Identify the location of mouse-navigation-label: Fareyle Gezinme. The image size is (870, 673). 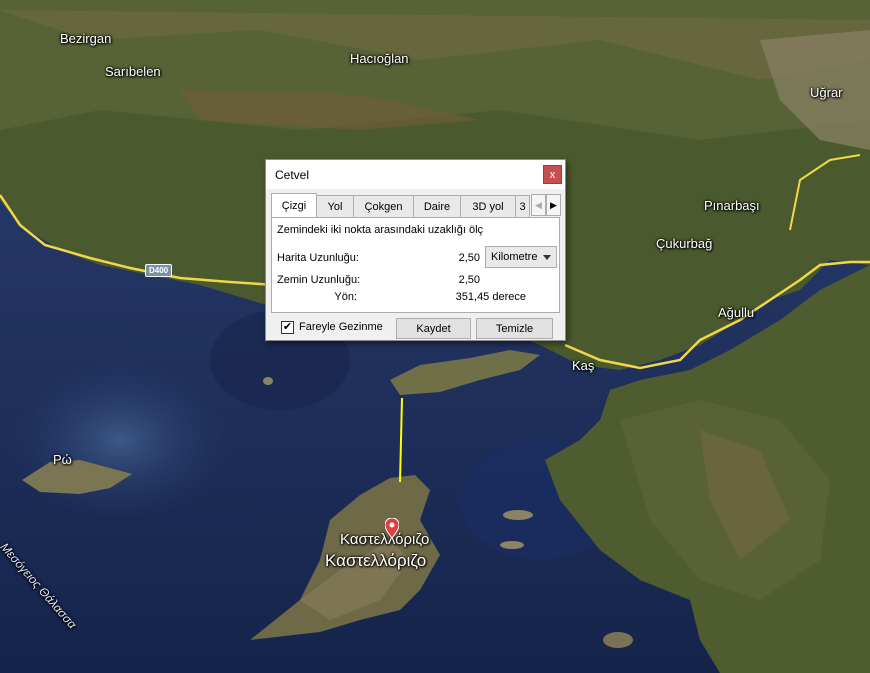
(341, 327).